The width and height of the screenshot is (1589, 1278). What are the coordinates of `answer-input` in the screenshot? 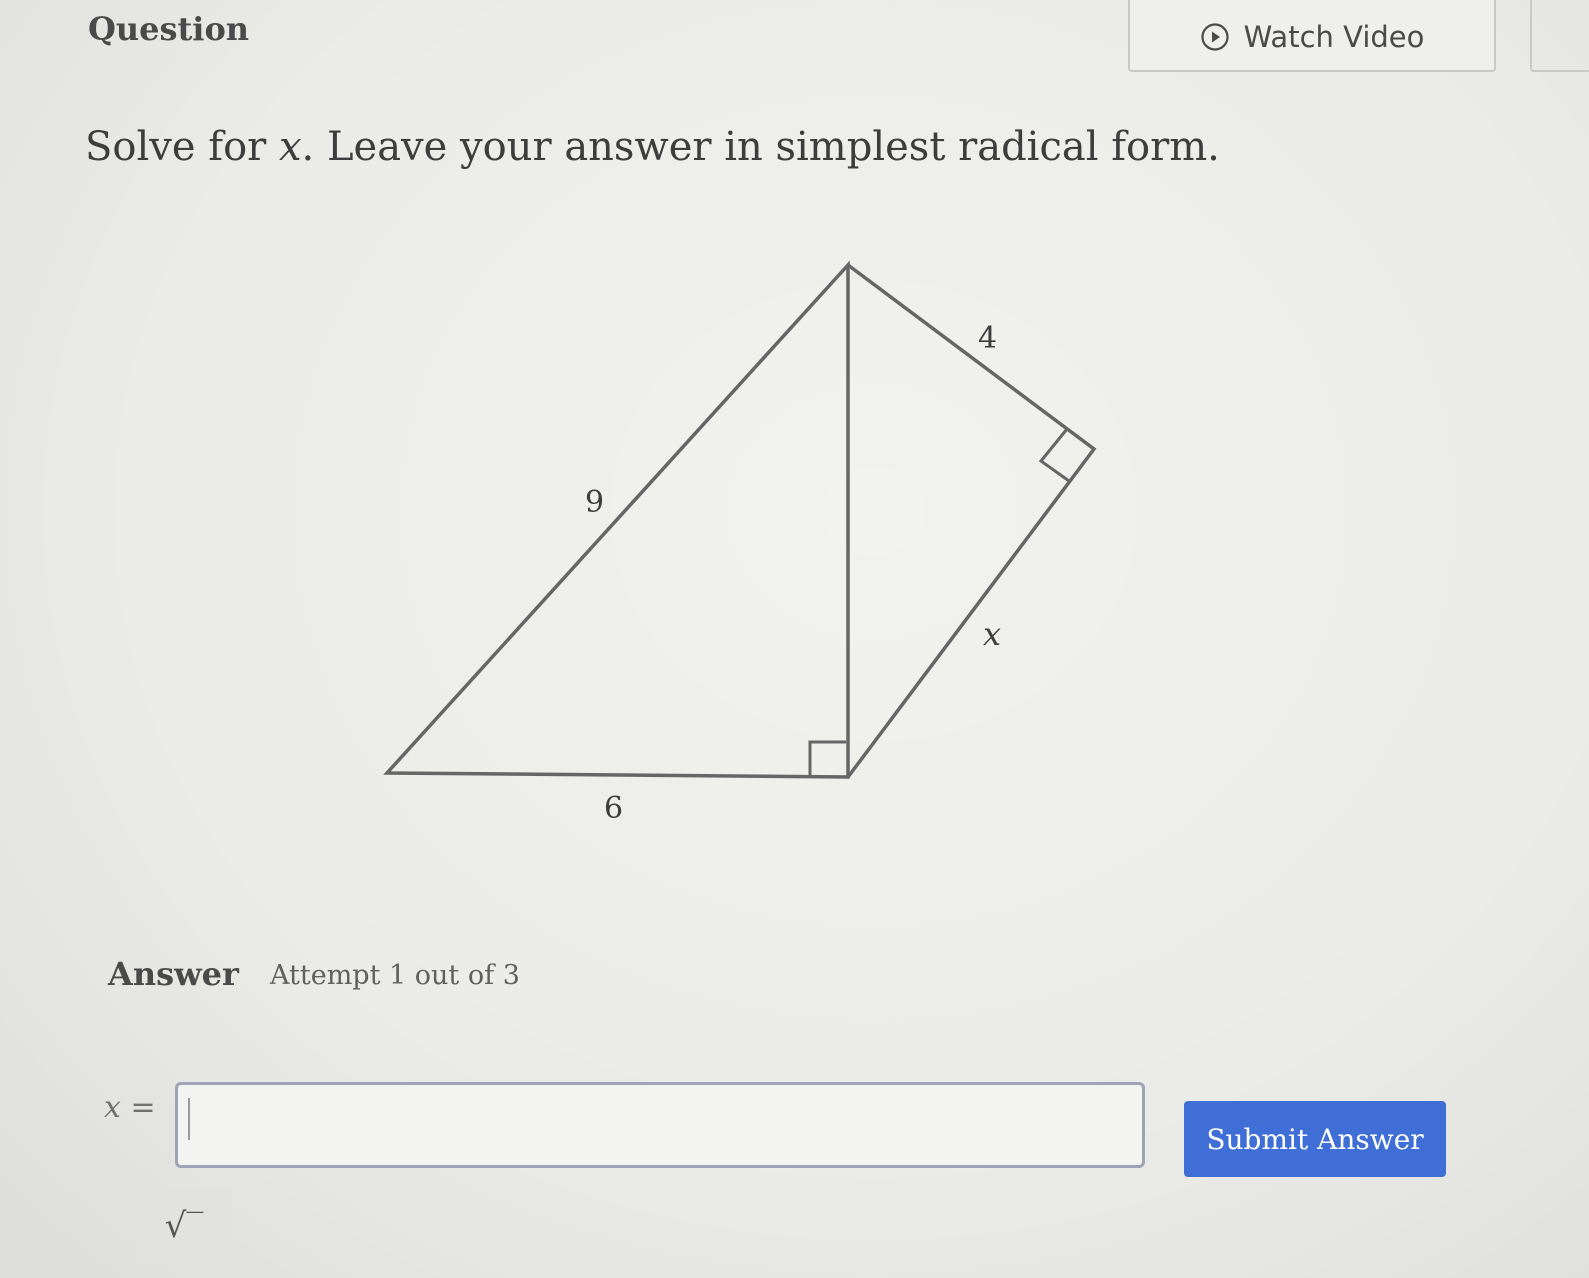 It's located at (660, 1125).